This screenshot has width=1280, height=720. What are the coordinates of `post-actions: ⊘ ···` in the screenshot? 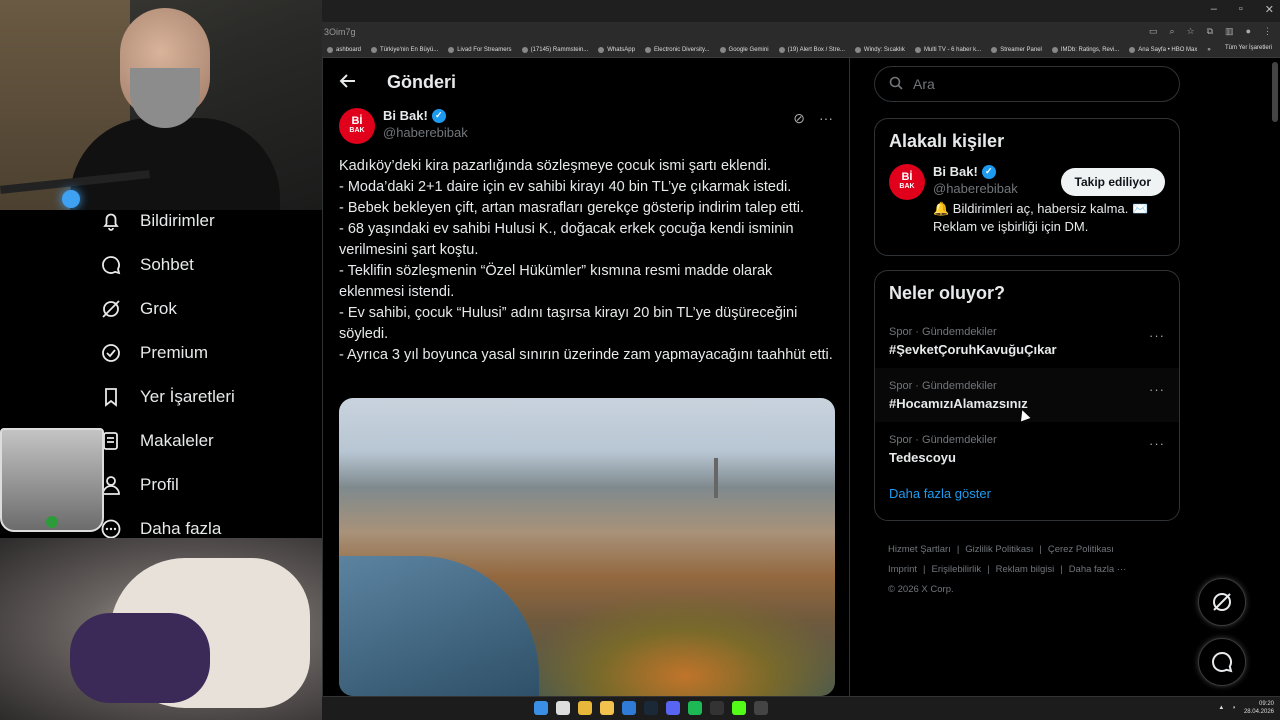 It's located at (813, 118).